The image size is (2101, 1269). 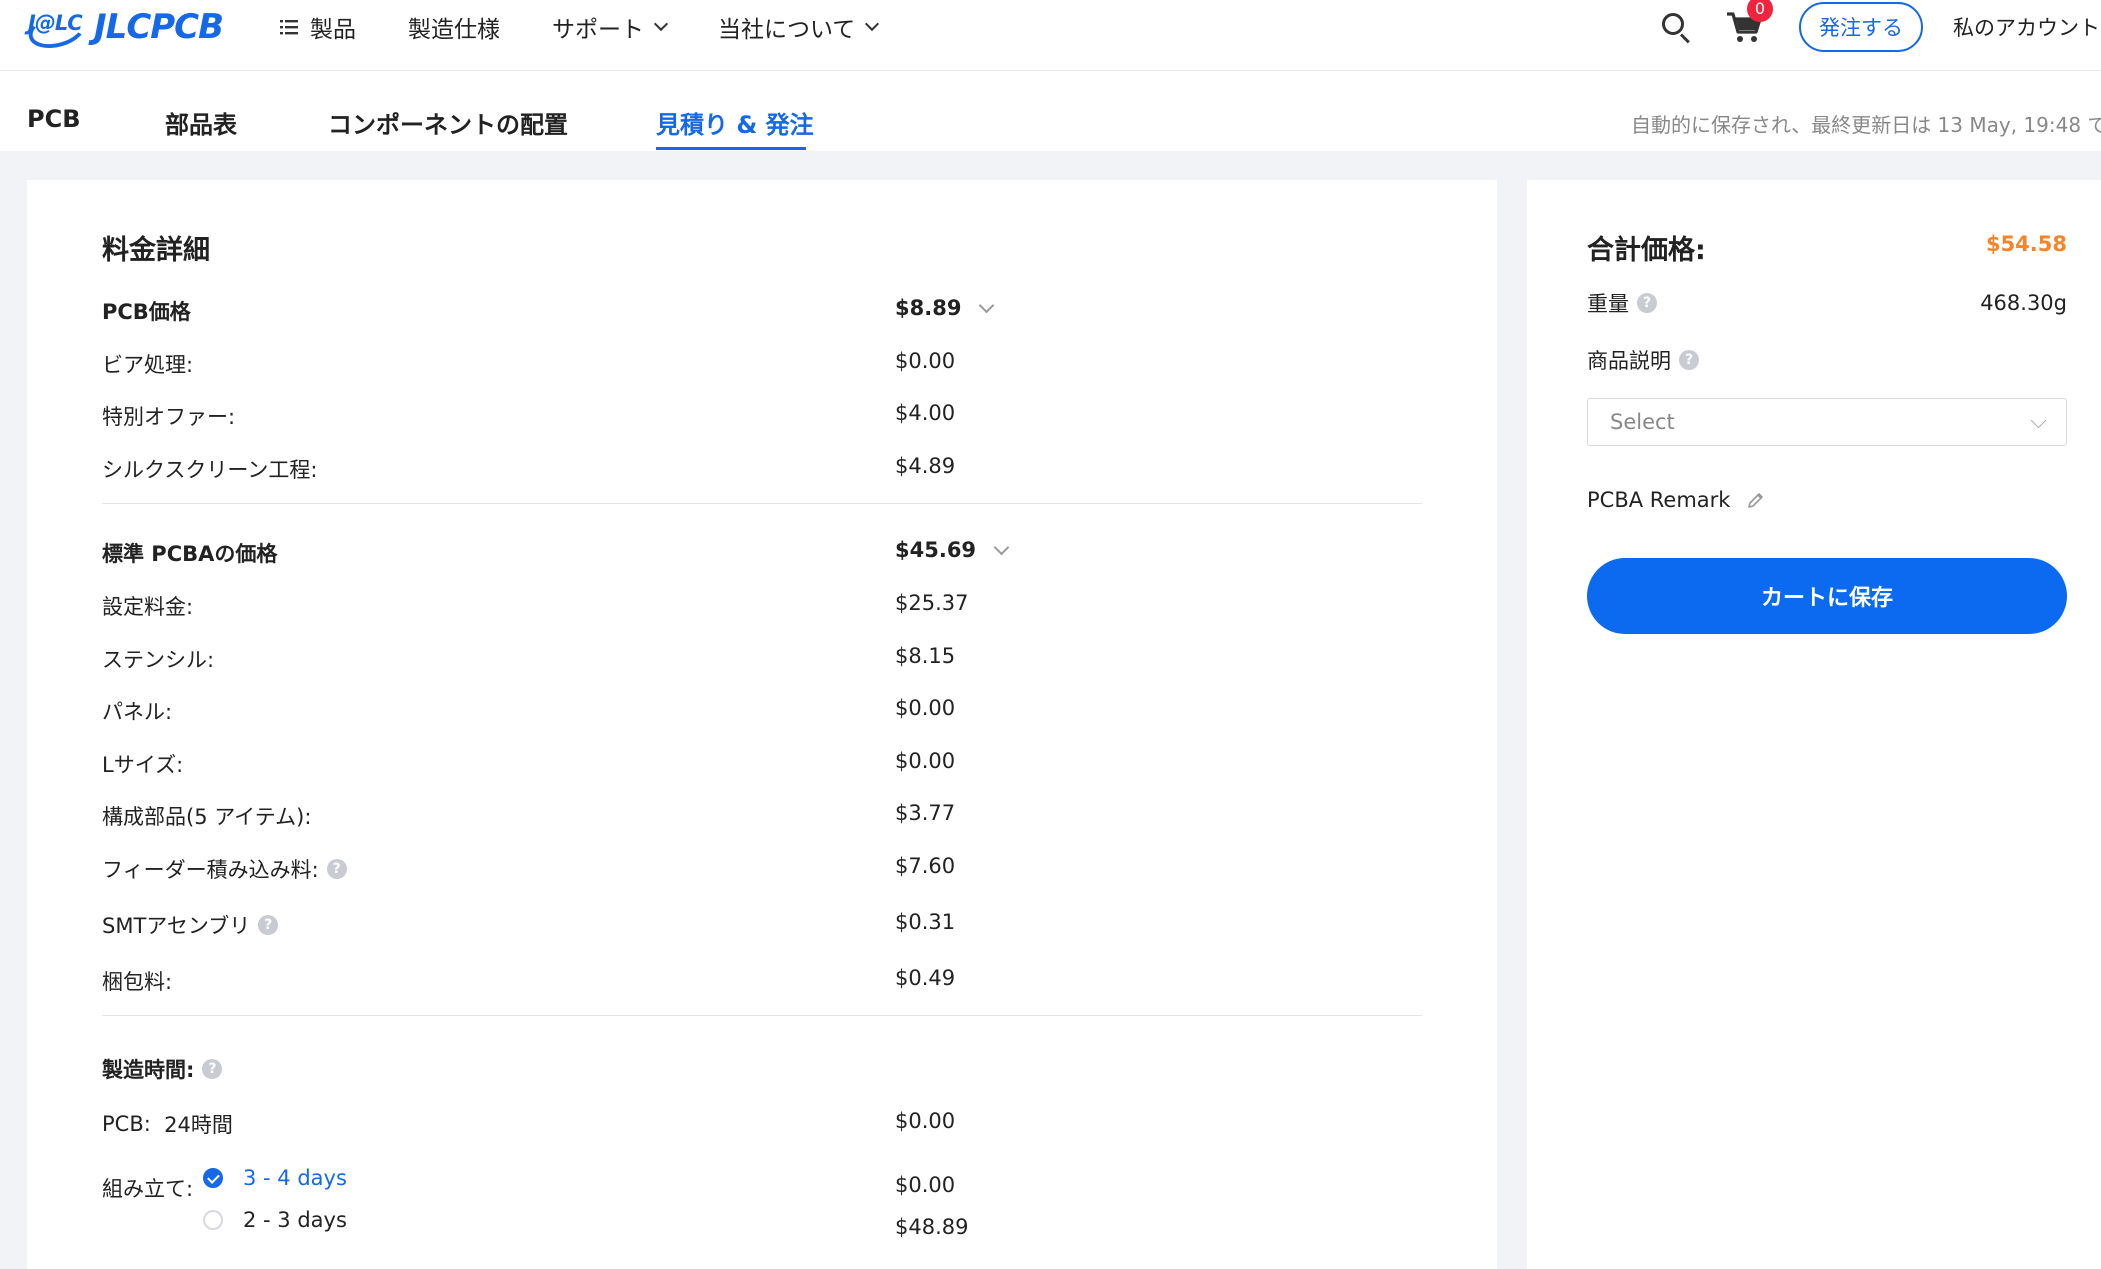 What do you see at coordinates (762, 310) in the screenshot?
I see `pcb-price-row: PCB価格 $8.89` at bounding box center [762, 310].